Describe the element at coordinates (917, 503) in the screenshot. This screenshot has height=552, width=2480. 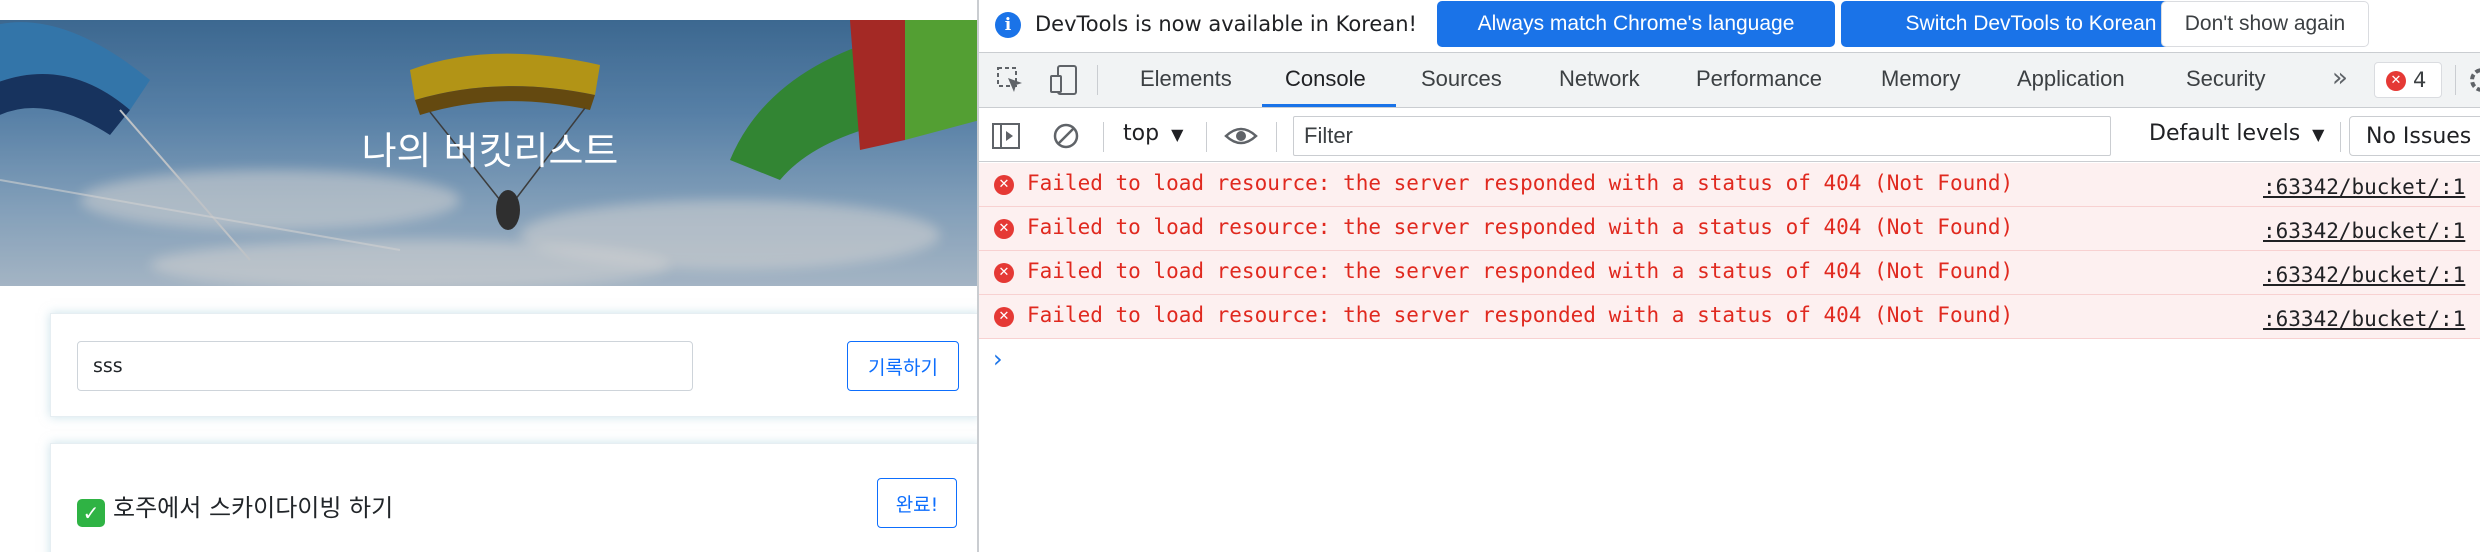
I see `done-button: 완료!` at that location.